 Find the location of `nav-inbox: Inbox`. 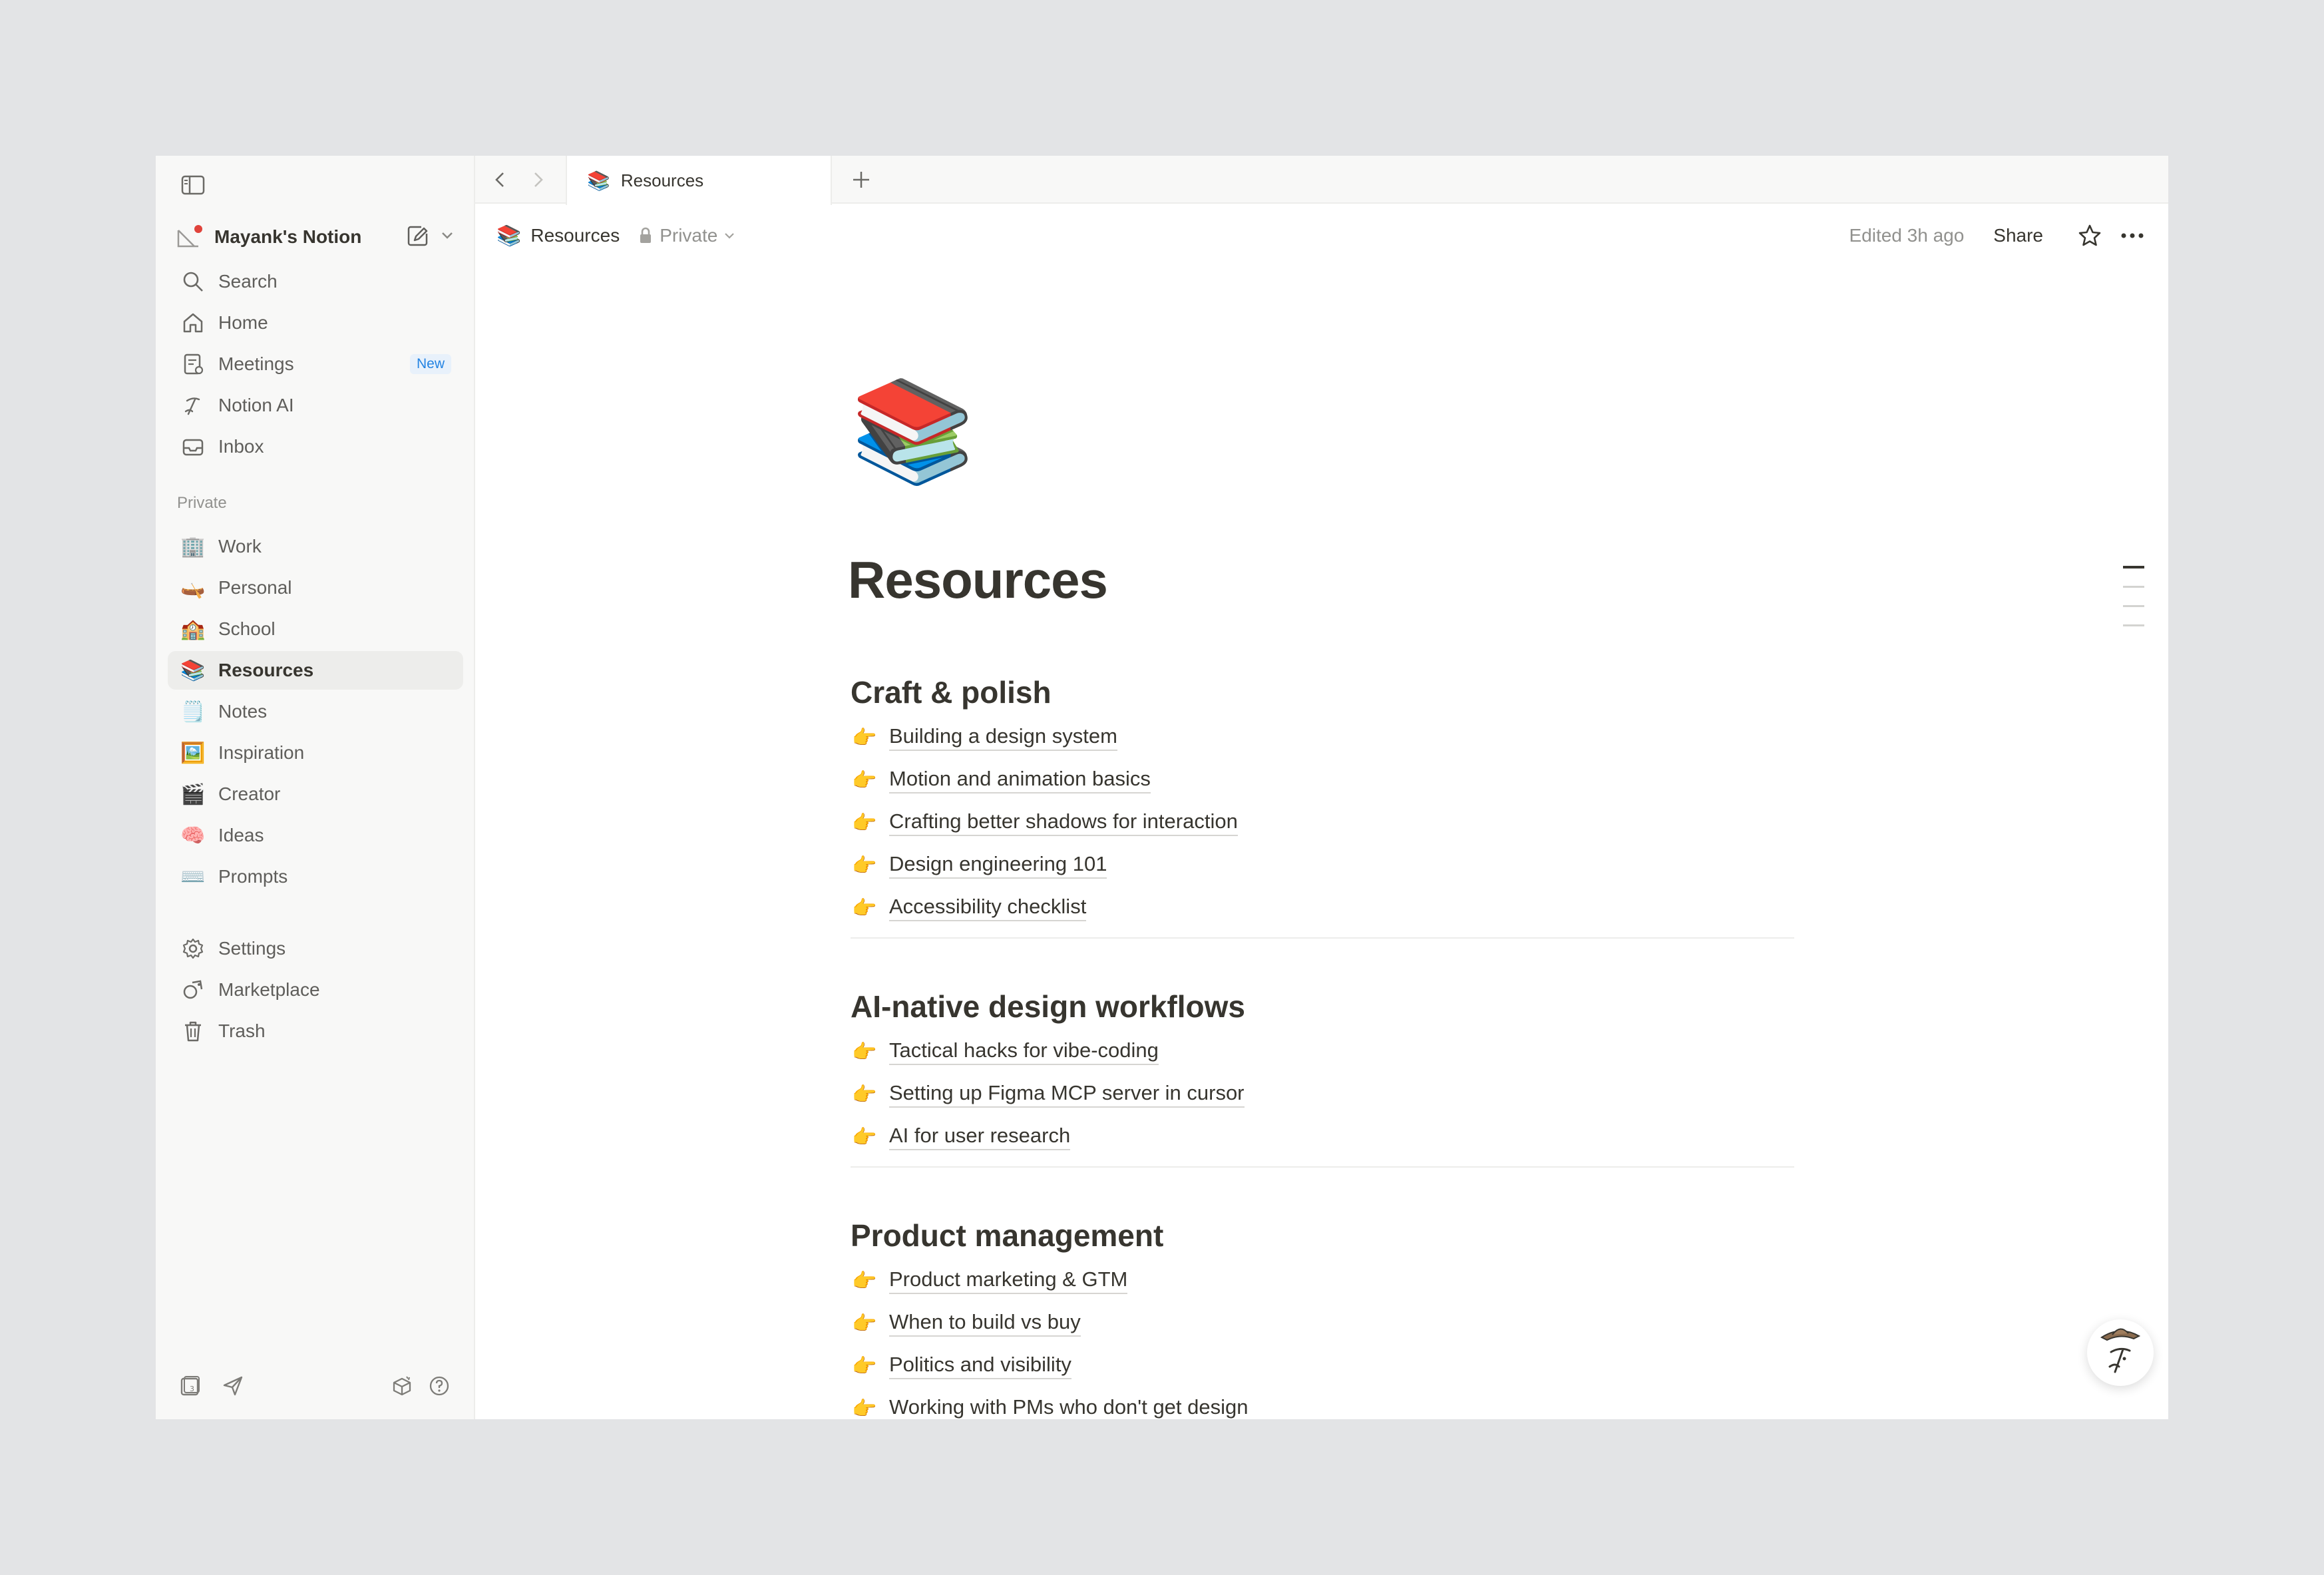

nav-inbox: Inbox is located at coordinates (315, 446).